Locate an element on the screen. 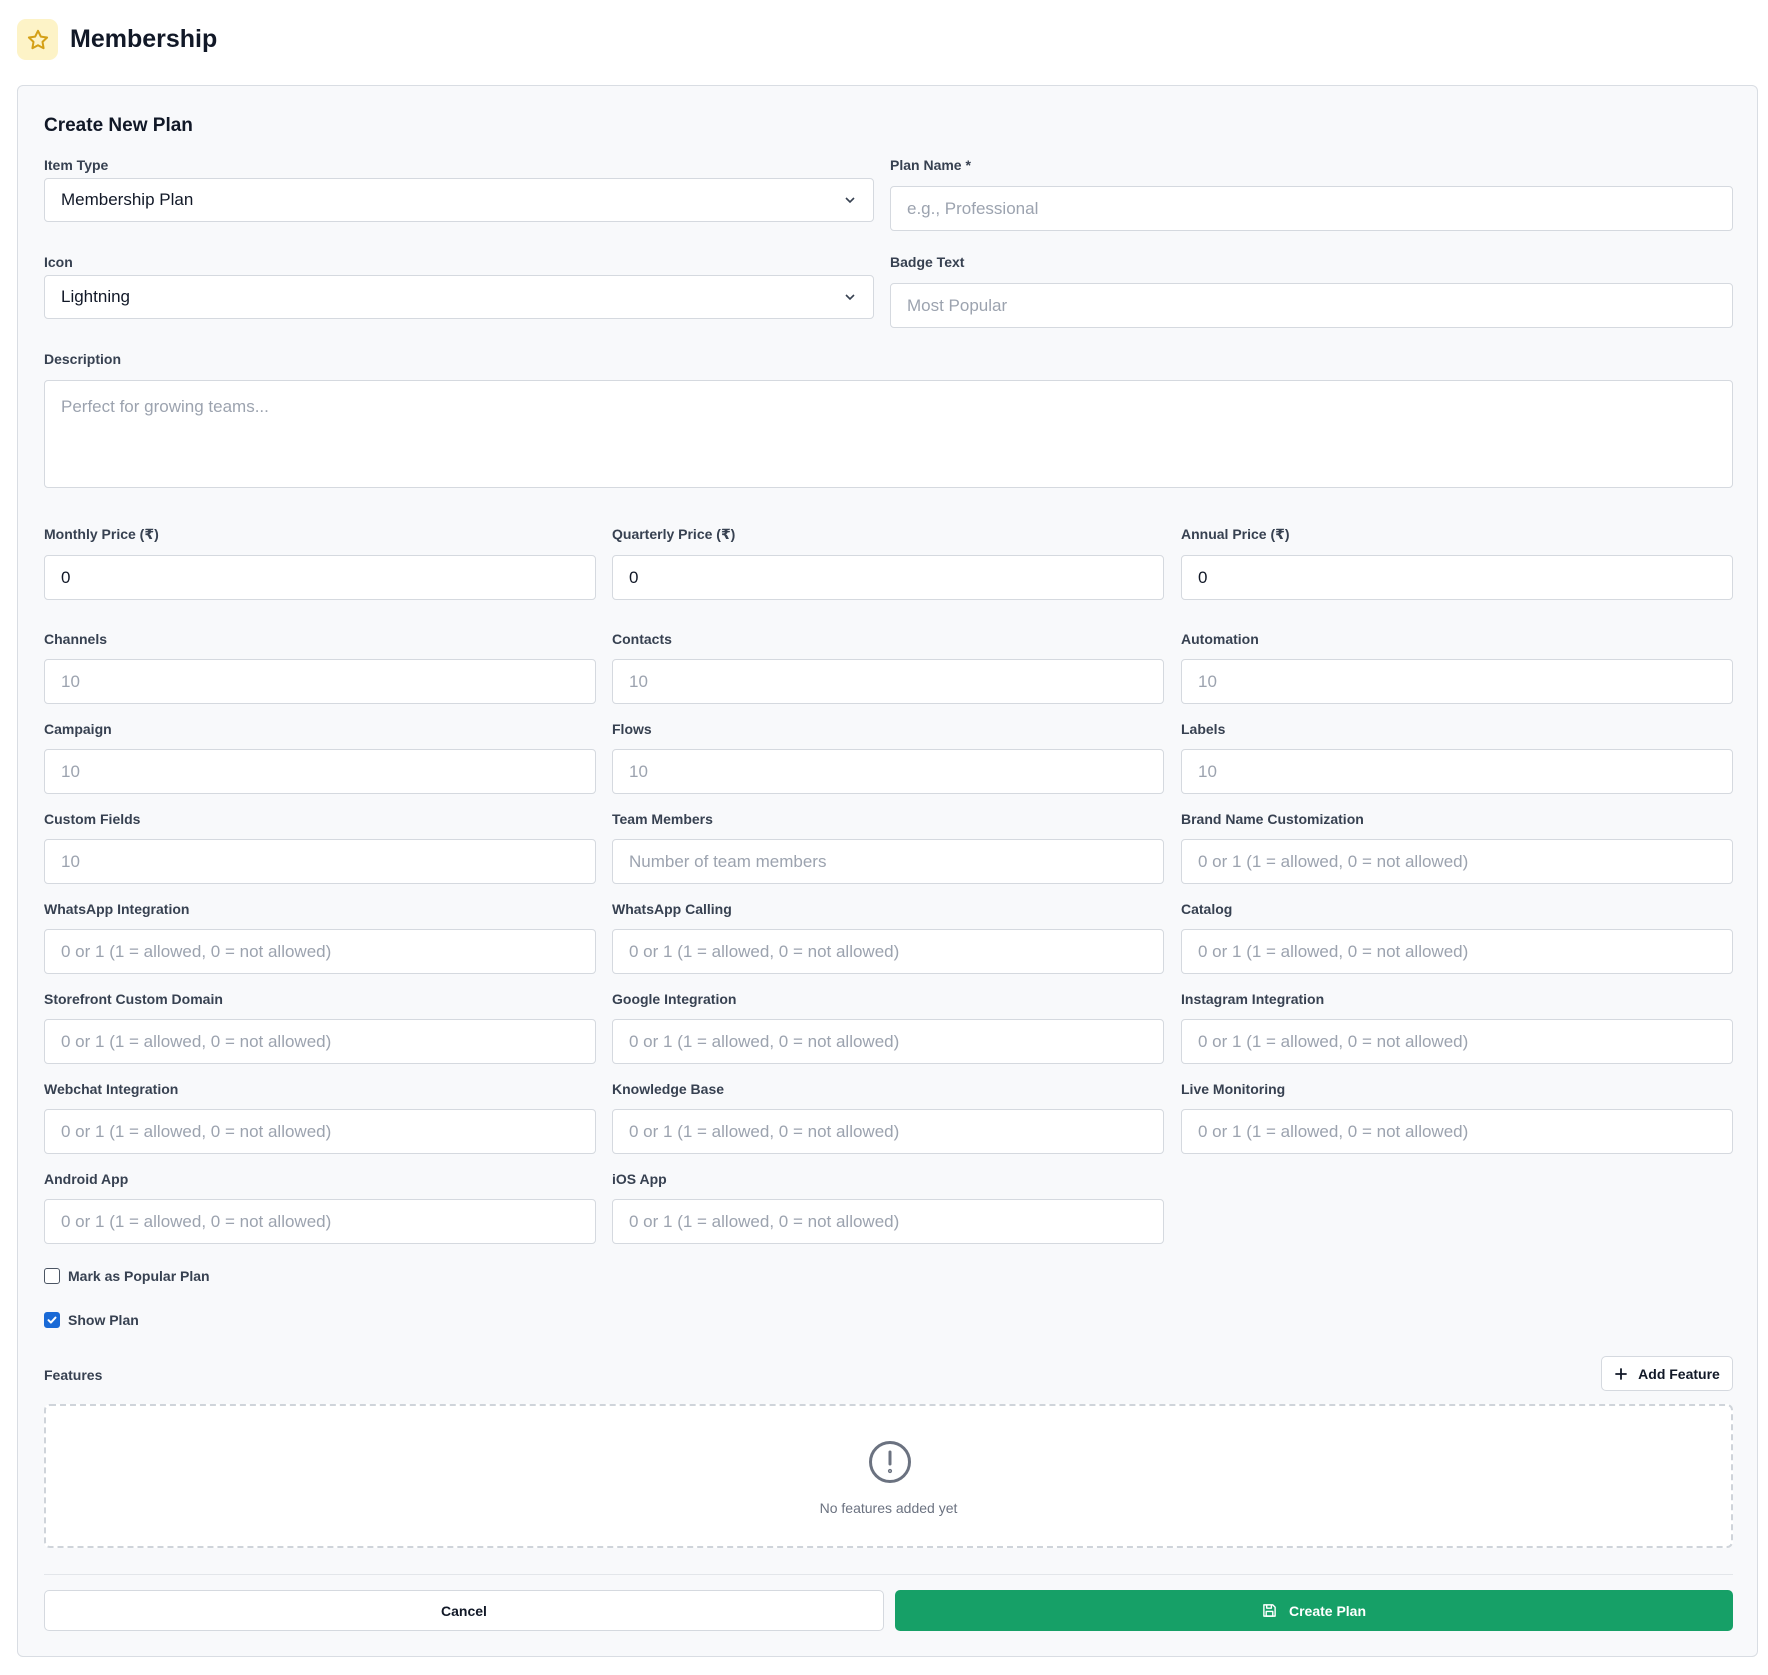 The image size is (1768, 1675). automation-input is located at coordinates (1457, 681).